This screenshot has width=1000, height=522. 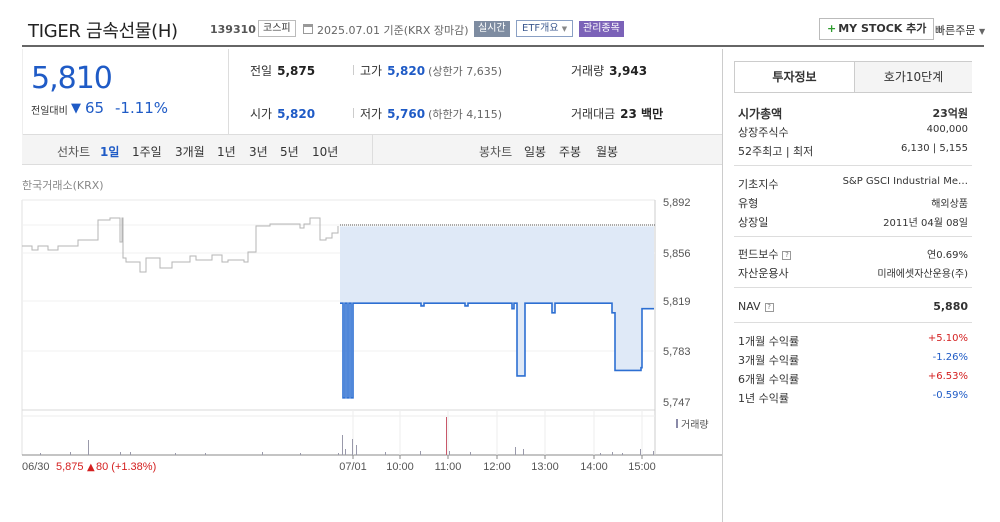 What do you see at coordinates (934, 148) in the screenshot?
I see `info-value: 6,130 | 5,155` at bounding box center [934, 148].